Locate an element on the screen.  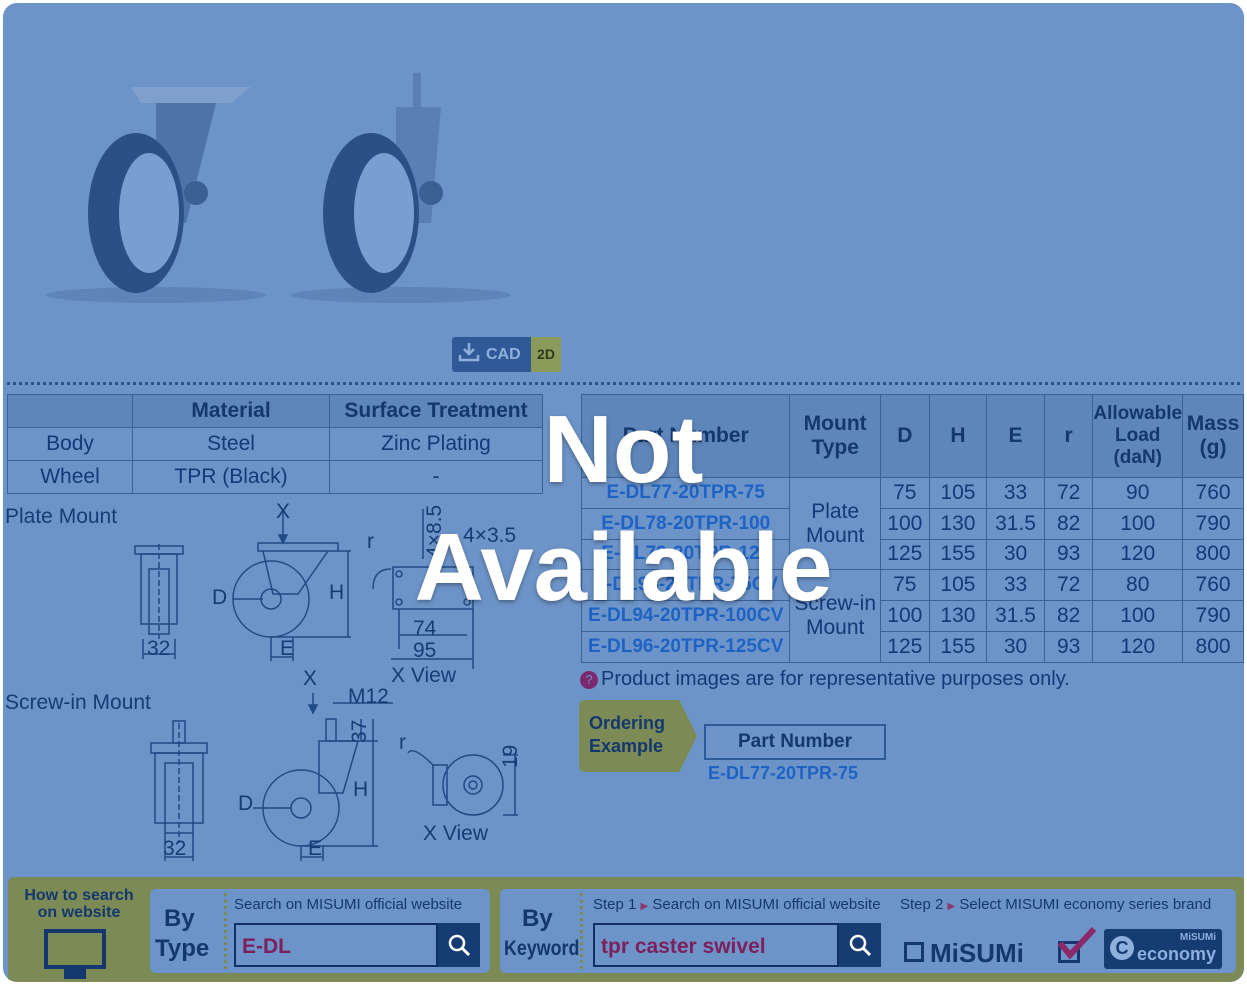
spec-cell: 120 is located at coordinates (1138, 646).